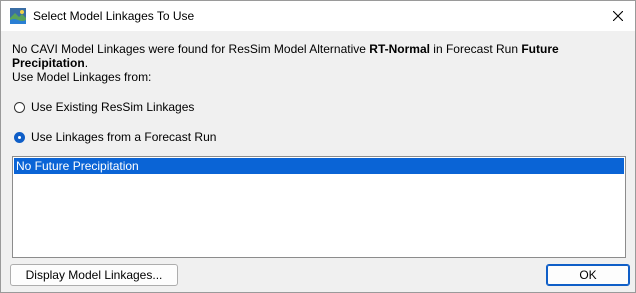  What do you see at coordinates (18, 16) in the screenshot?
I see `cavi-app-icon` at bounding box center [18, 16].